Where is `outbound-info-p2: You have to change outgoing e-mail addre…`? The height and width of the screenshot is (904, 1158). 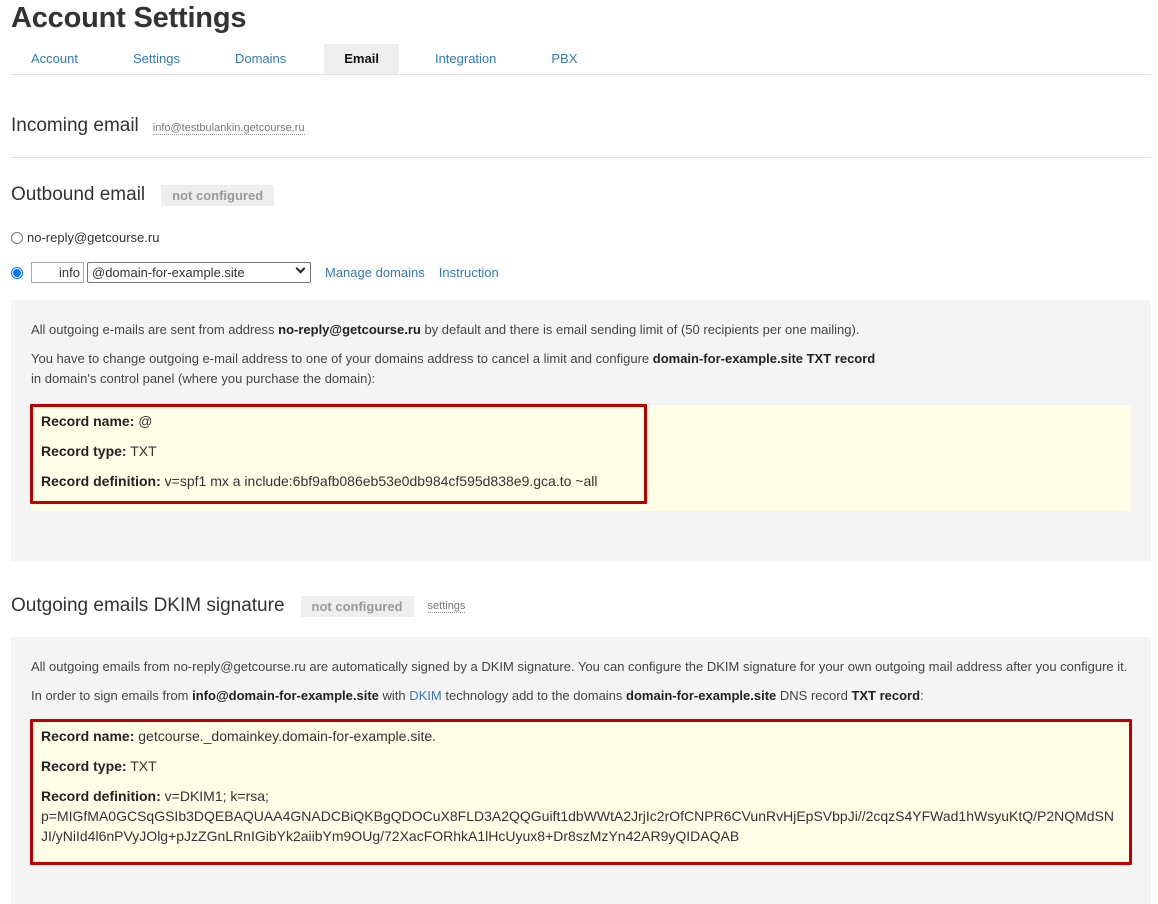
outbound-info-p2: You have to change outgoing e-mail addre… is located at coordinates (453, 368).